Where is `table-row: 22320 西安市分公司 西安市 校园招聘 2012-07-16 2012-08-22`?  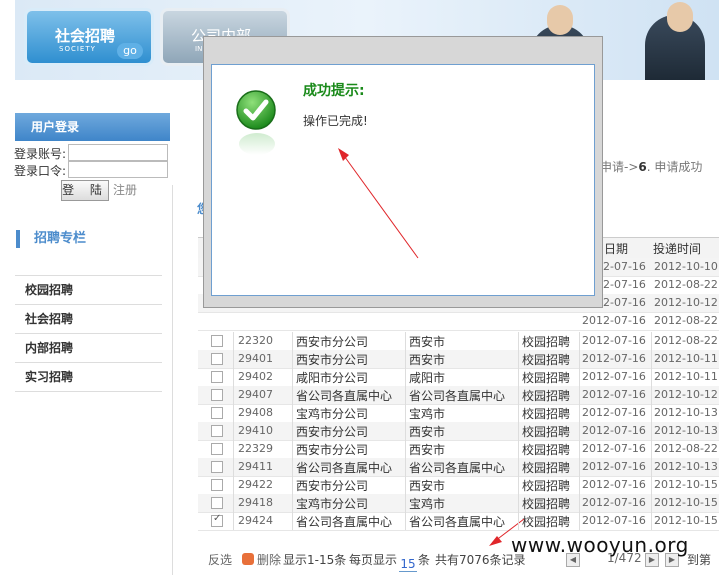 table-row: 22320 西安市分公司 西安市 校园招聘 2012-07-16 2012-08-22 is located at coordinates (458, 341).